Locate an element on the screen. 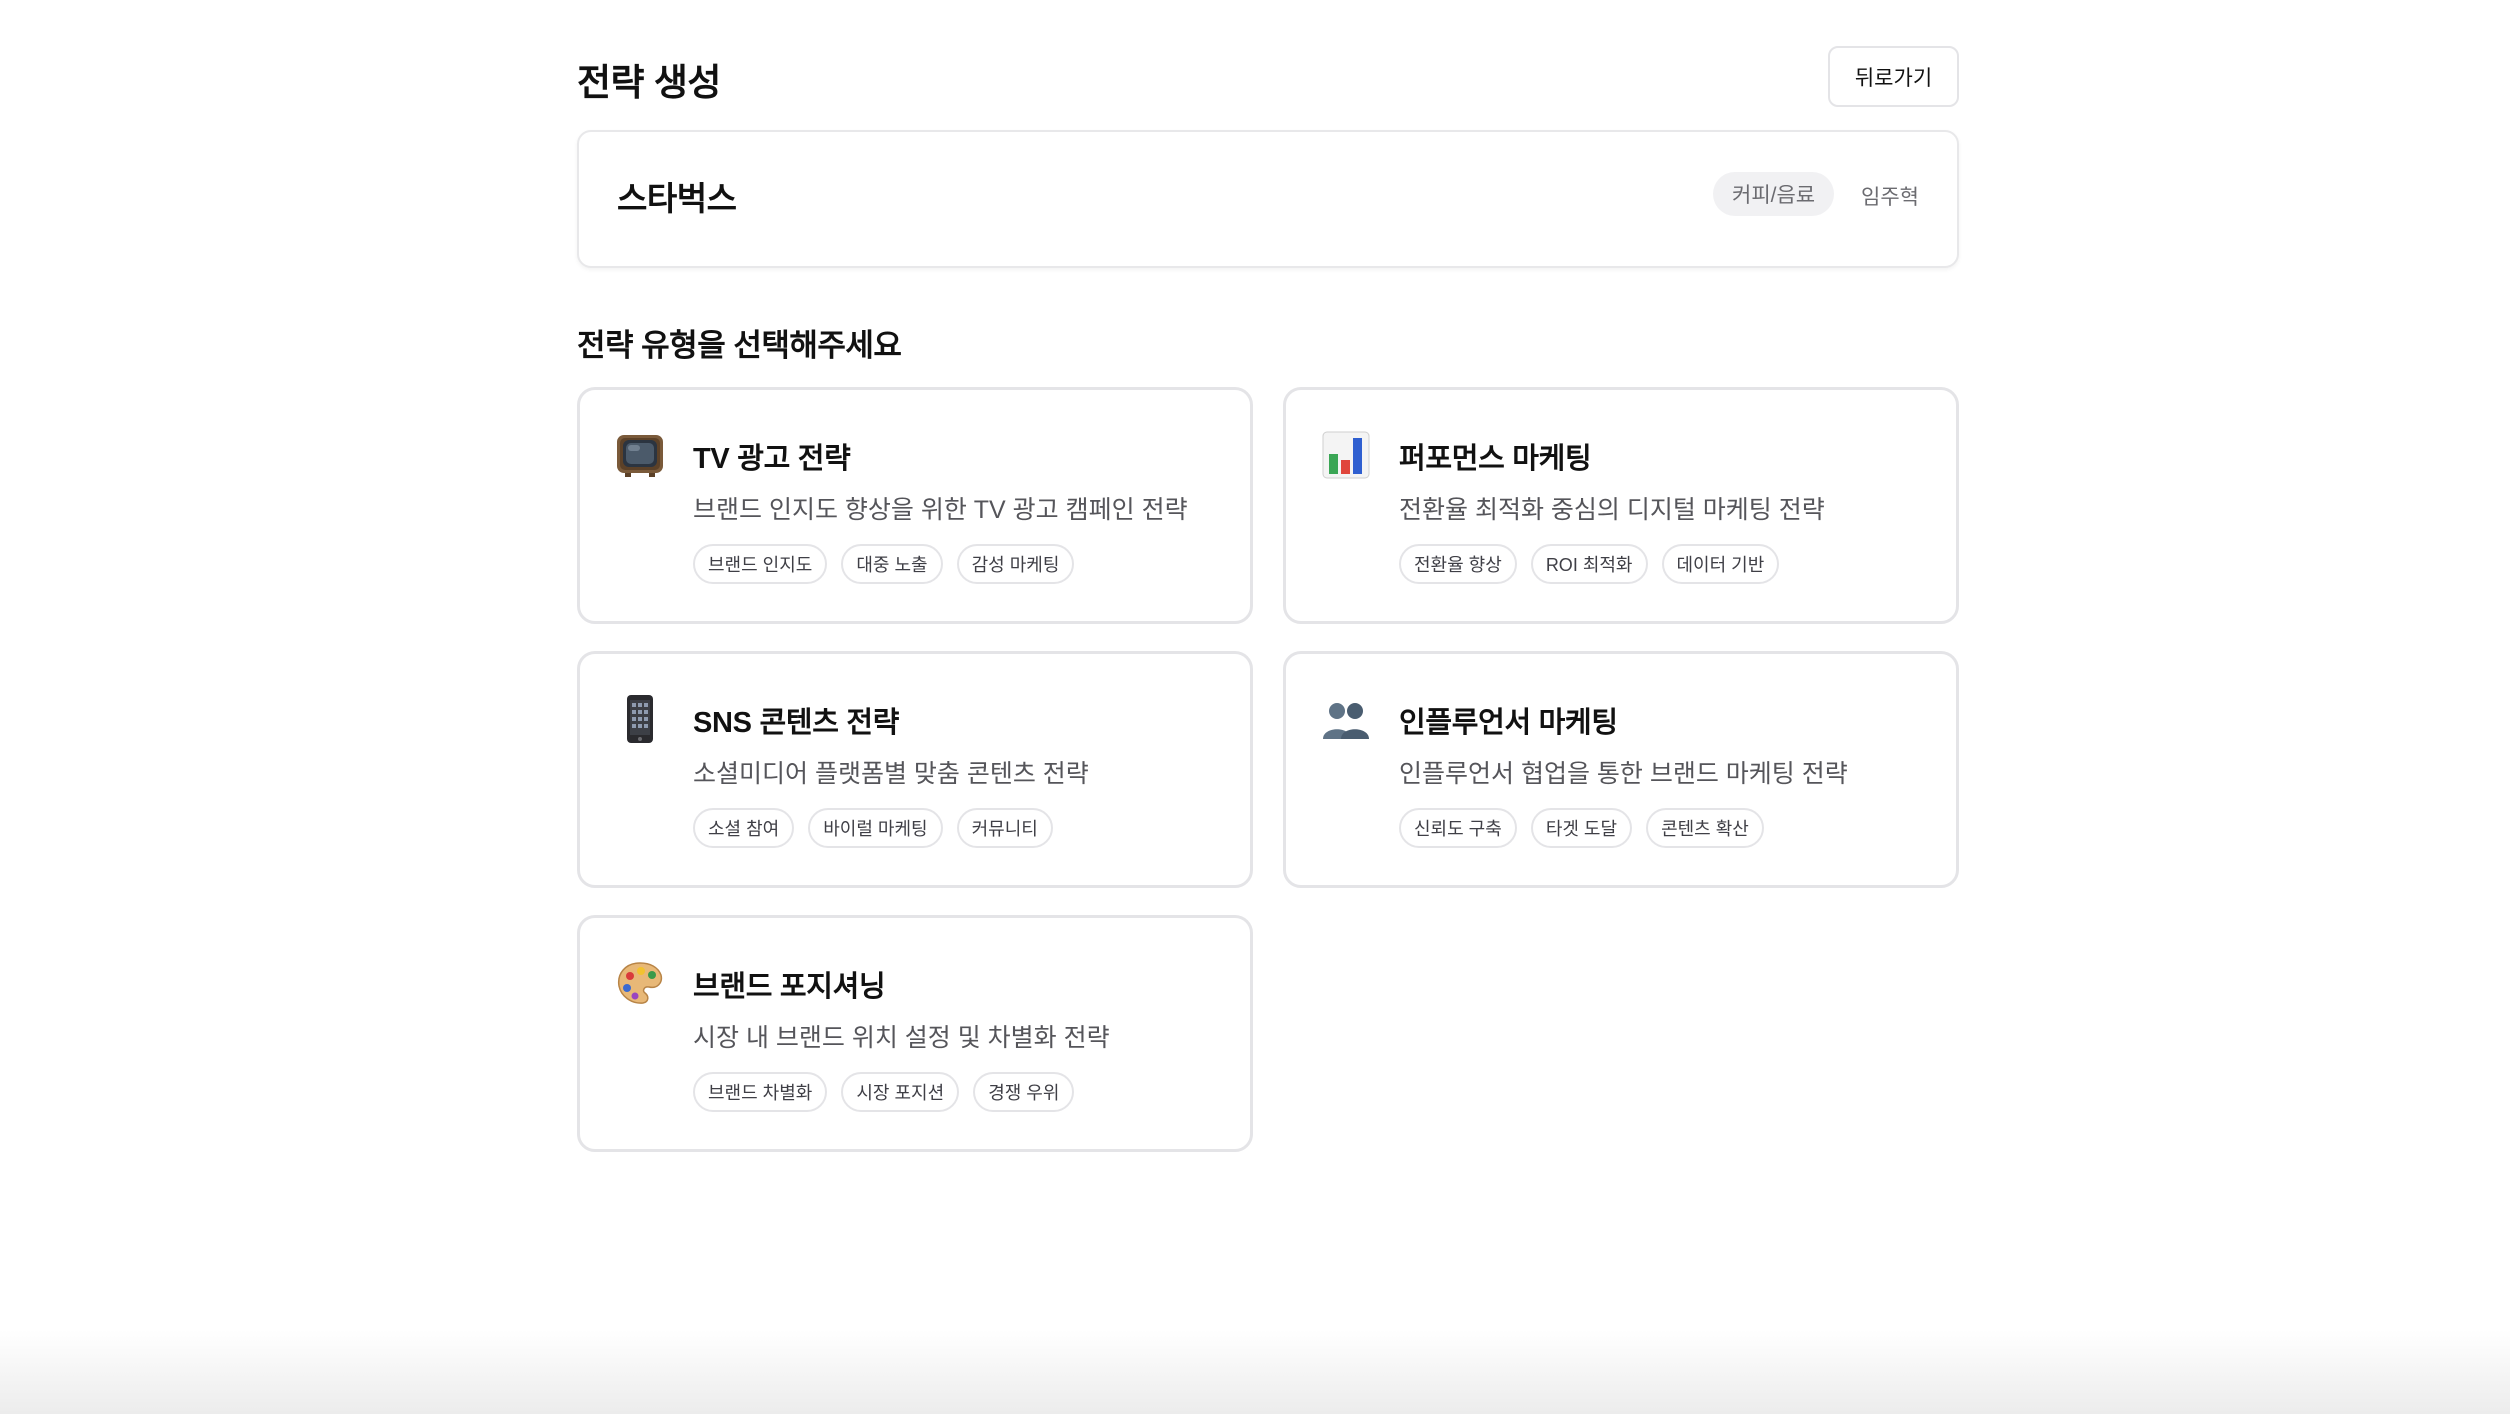  strategy-description: 전환율 최적화 중심의 디지털 마케팅 전략 is located at coordinates (1612, 510).